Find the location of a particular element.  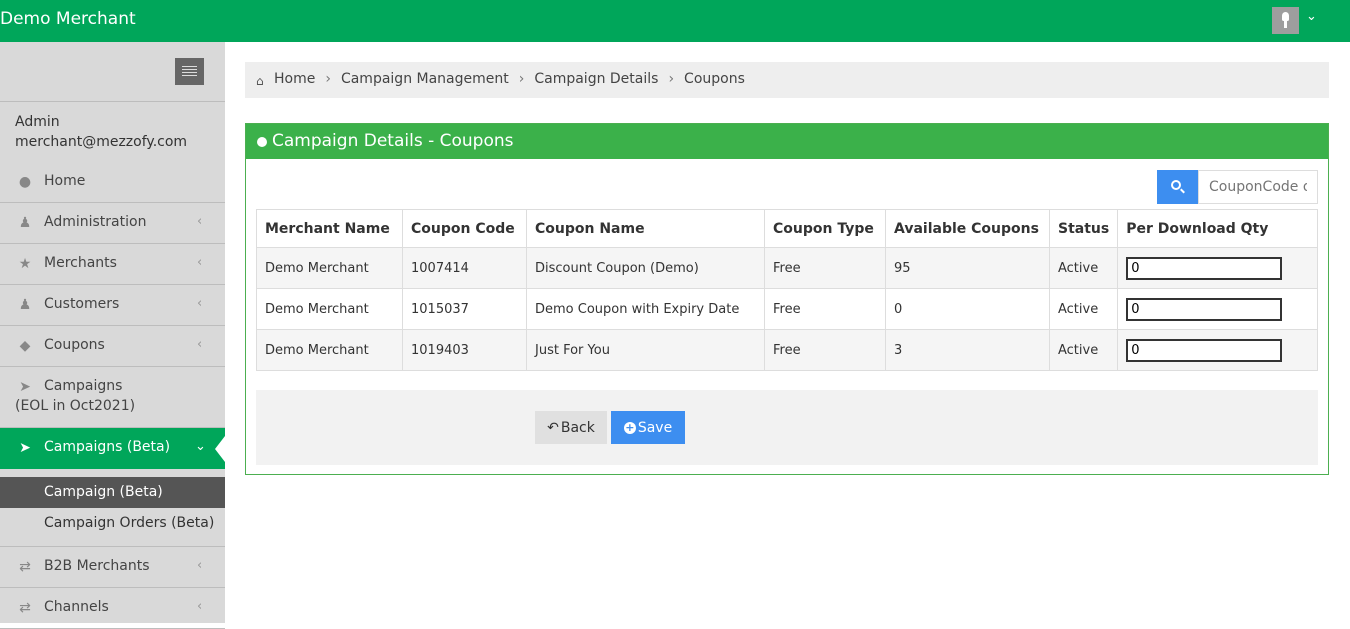

coupon-code-search-input is located at coordinates (1258, 187).